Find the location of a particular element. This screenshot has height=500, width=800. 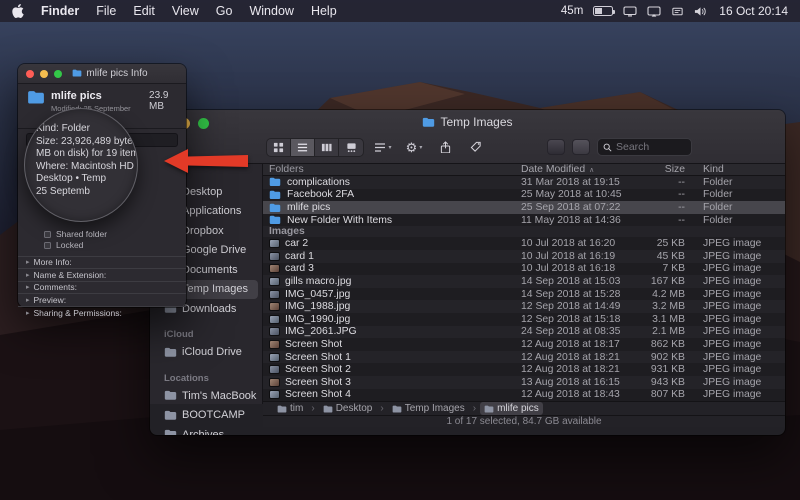

volume-icon is located at coordinates (700, 11).